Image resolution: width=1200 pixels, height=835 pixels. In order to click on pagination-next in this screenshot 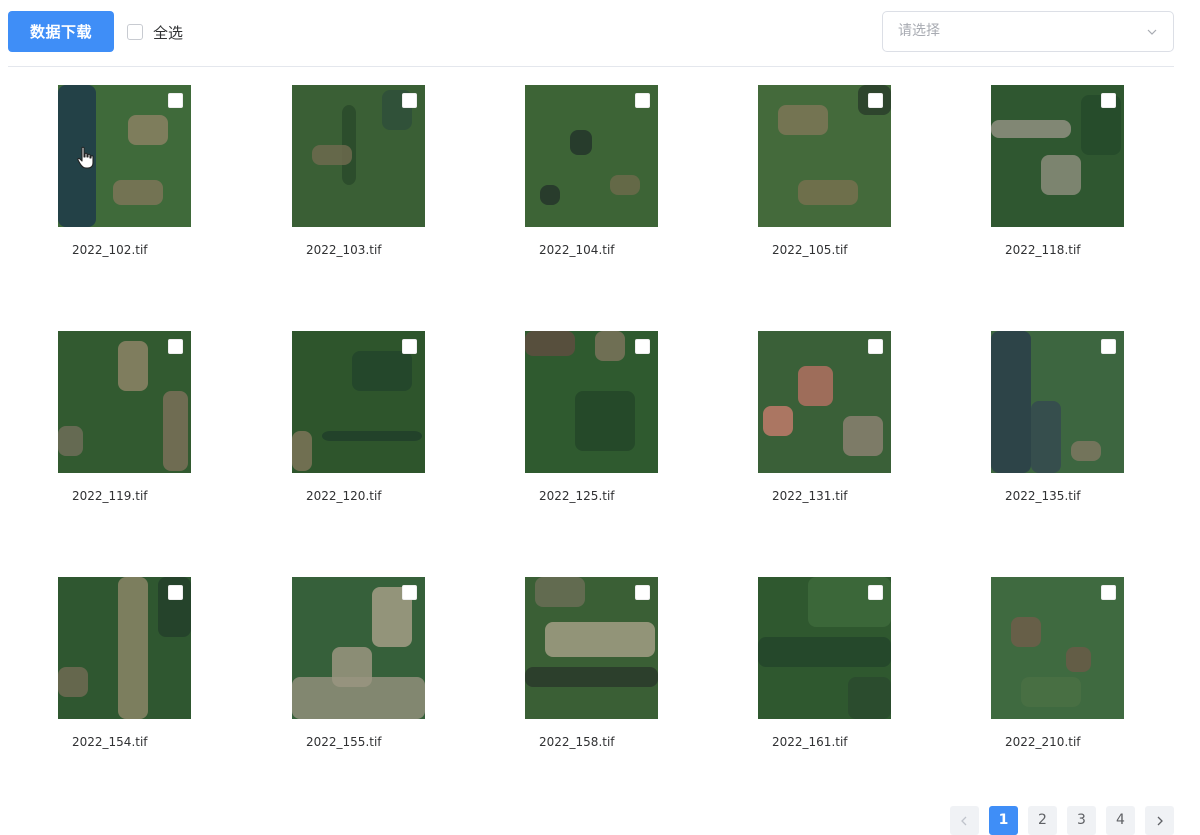, I will do `click(1159, 820)`.